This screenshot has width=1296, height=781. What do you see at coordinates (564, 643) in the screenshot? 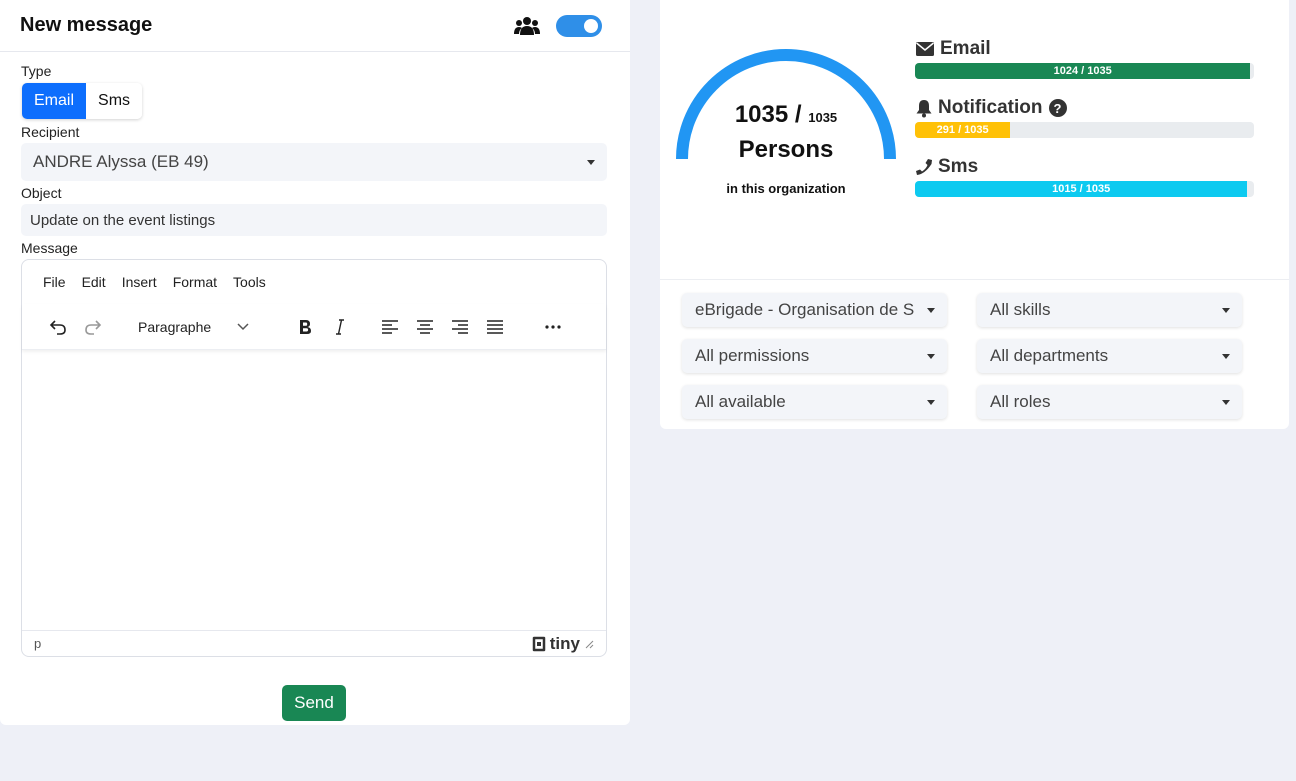
I see `tiny-brand-label: tiny` at bounding box center [564, 643].